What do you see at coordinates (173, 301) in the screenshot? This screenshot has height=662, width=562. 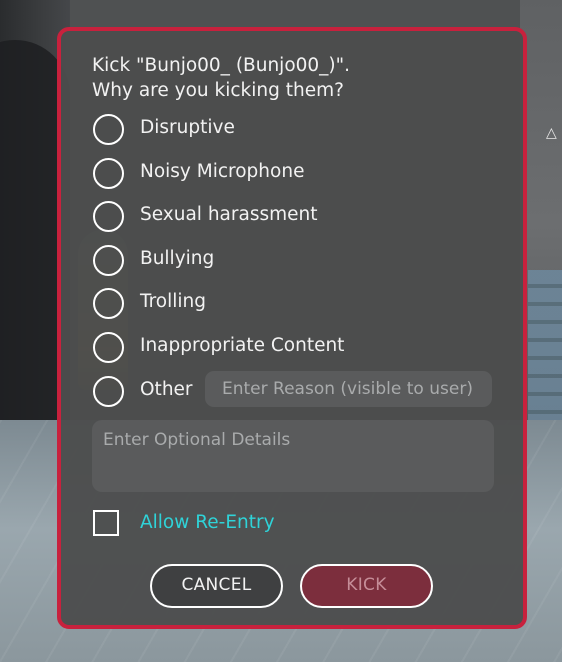 I see `reason-label: Trolling` at bounding box center [173, 301].